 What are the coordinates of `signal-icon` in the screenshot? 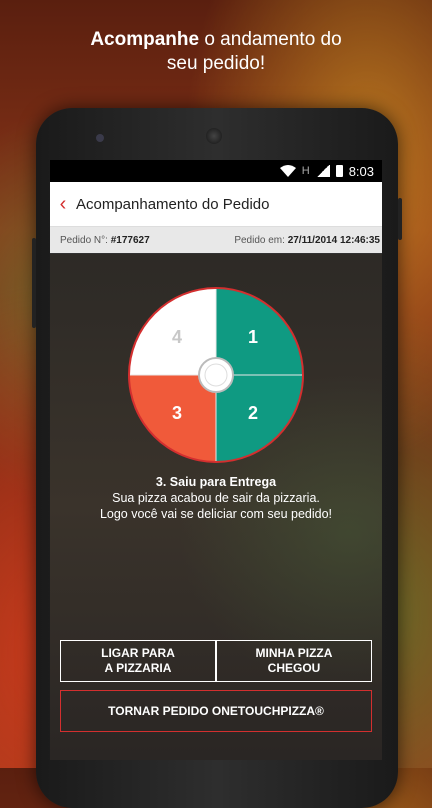 It's located at (322, 171).